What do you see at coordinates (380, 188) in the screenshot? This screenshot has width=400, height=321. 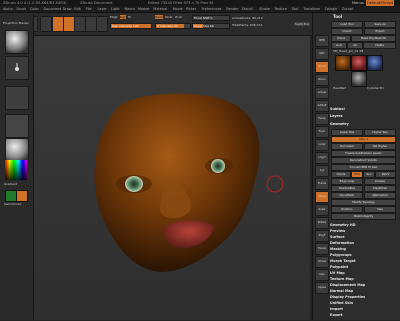 I see `claypolish-button: ClayPolish` at bounding box center [380, 188].